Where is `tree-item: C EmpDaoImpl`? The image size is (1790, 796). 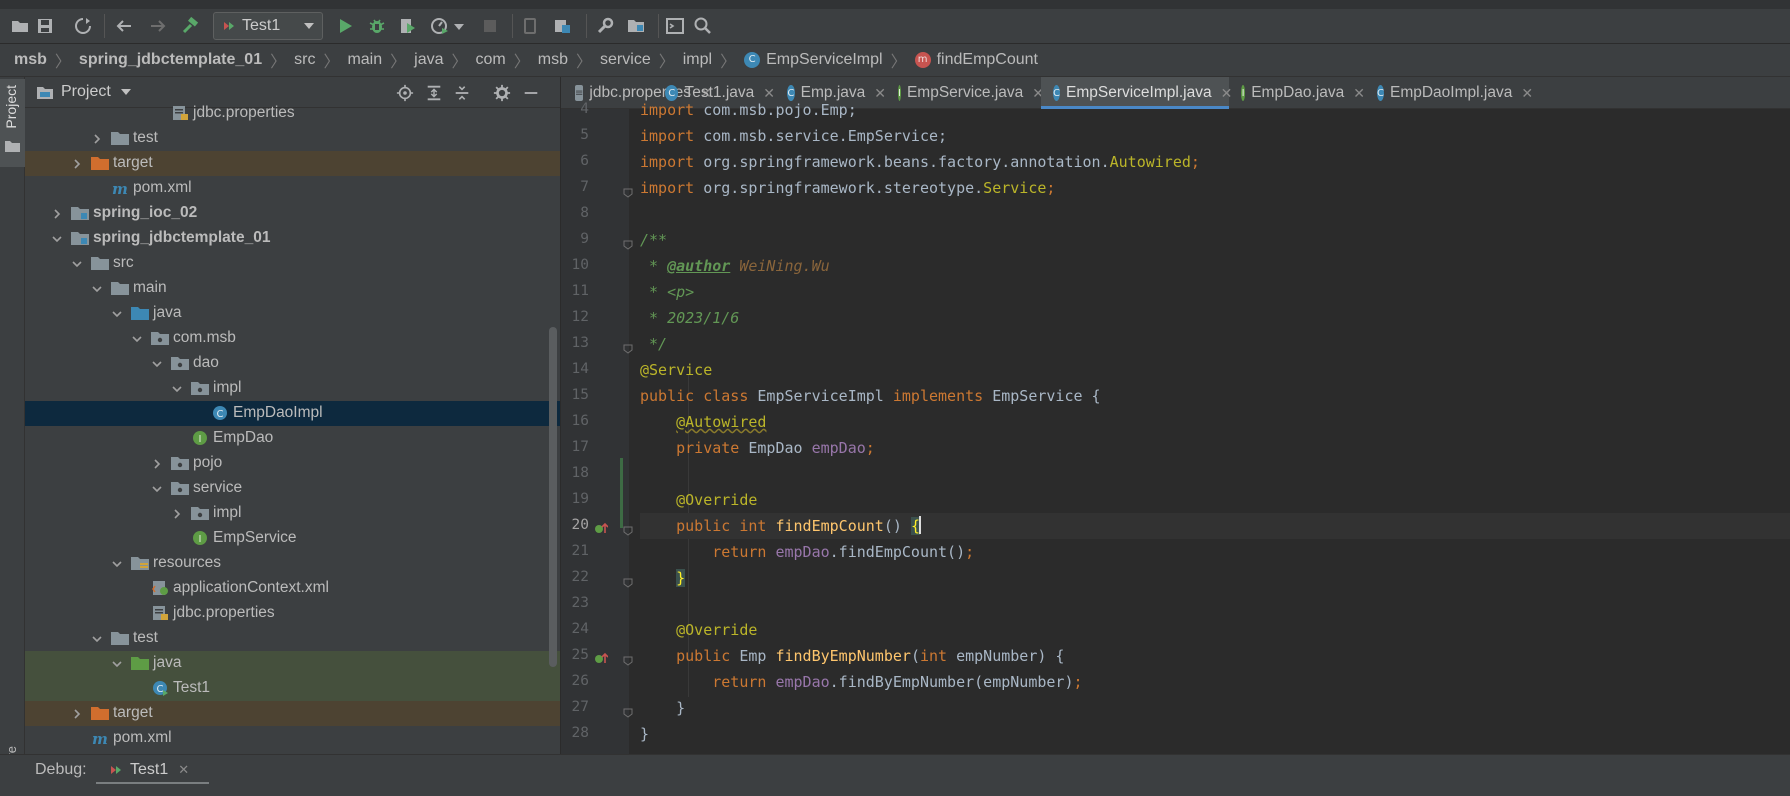 tree-item: C EmpDaoImpl is located at coordinates (292, 413).